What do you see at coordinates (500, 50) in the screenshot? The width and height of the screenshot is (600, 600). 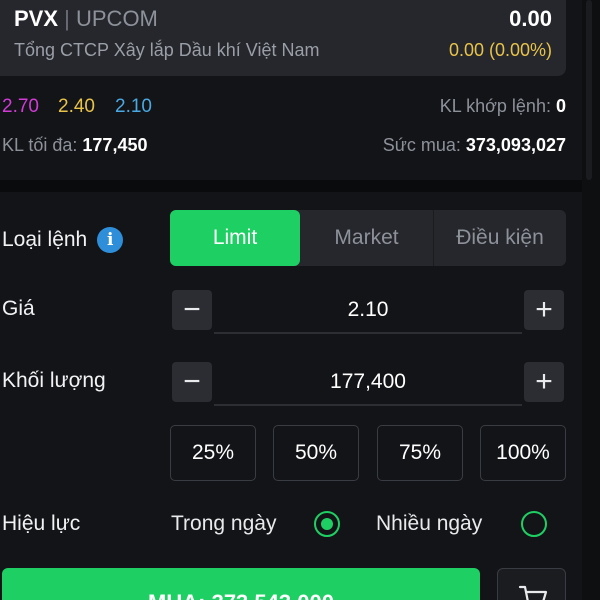 I see `price-change: 0.00 (0.00%)` at bounding box center [500, 50].